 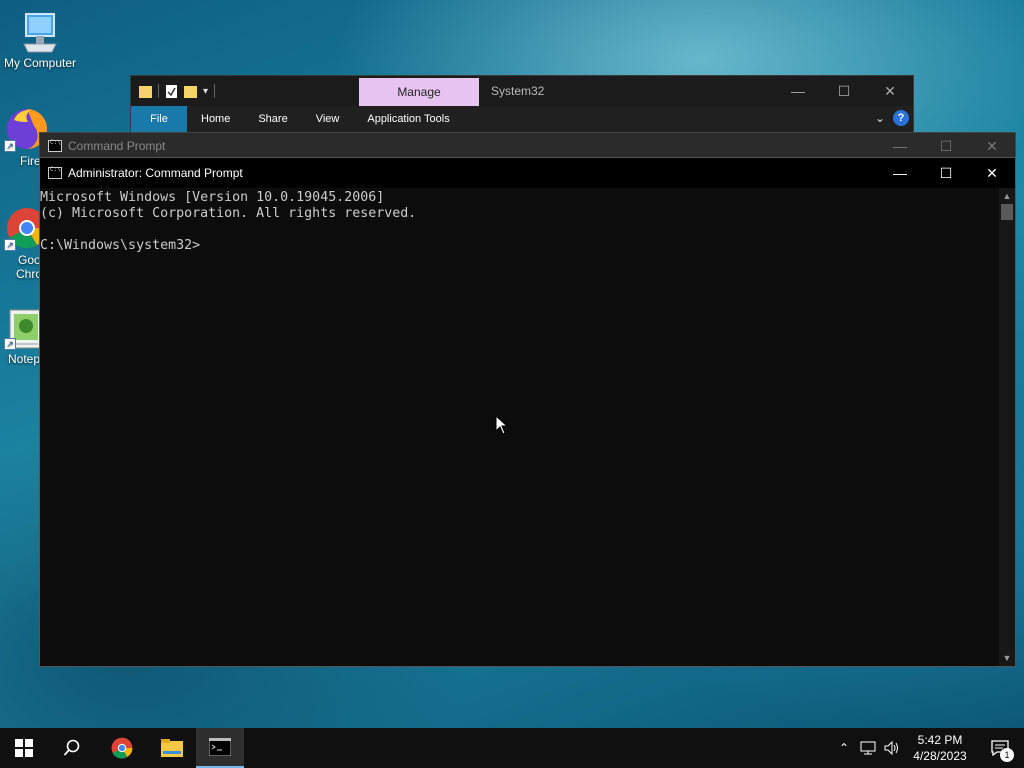 What do you see at coordinates (1007, 196) in the screenshot?
I see `scroll-up-icon: ▲` at bounding box center [1007, 196].